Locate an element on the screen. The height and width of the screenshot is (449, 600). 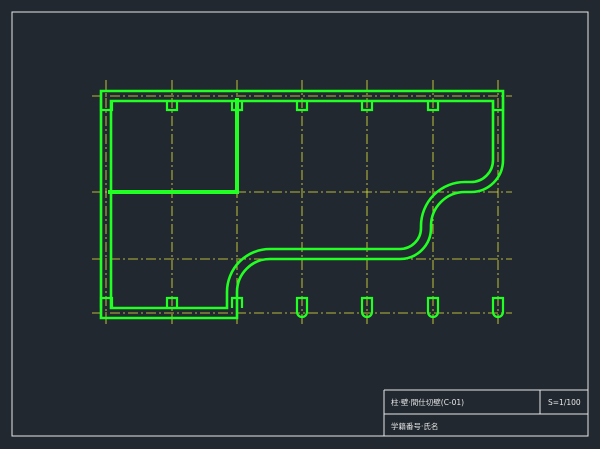
partition-wall is located at coordinates (173, 146).